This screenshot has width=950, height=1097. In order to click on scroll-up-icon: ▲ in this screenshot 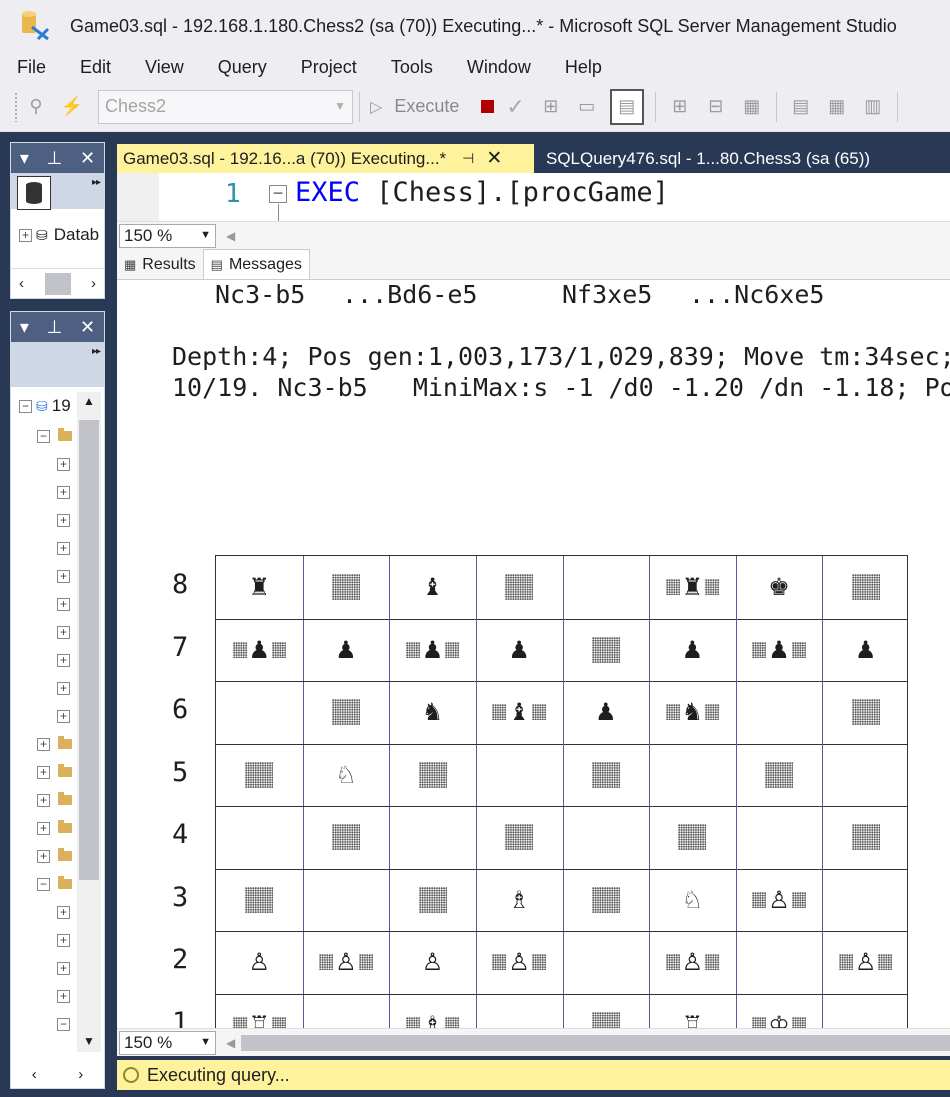, I will do `click(89, 401)`.